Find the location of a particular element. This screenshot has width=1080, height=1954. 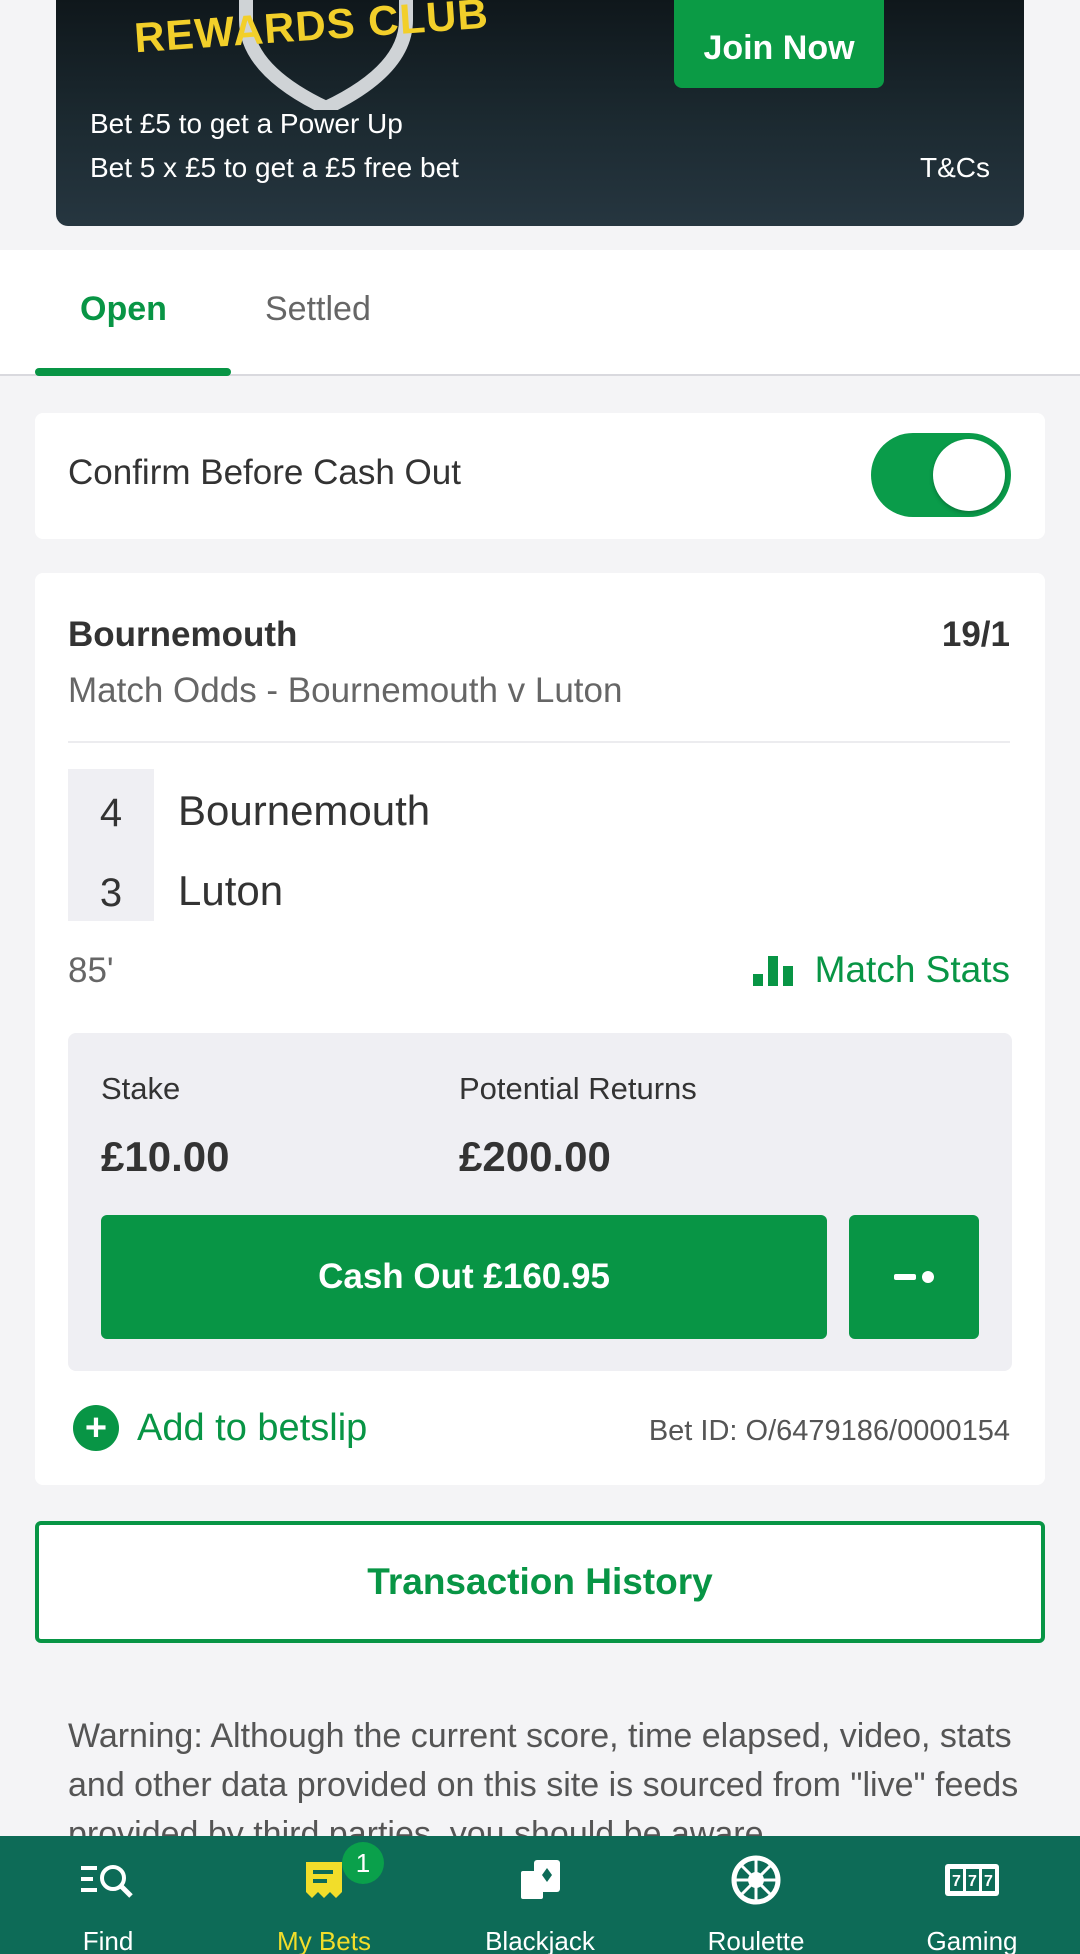

scoreboard: 4 3 is located at coordinates (111, 845).